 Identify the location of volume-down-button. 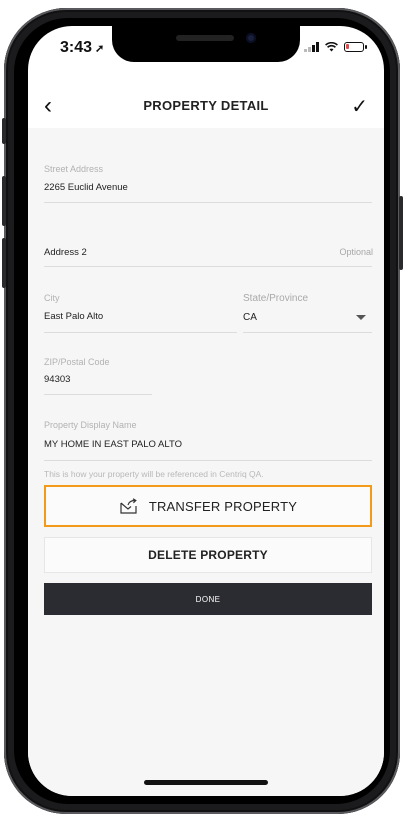
(4, 263).